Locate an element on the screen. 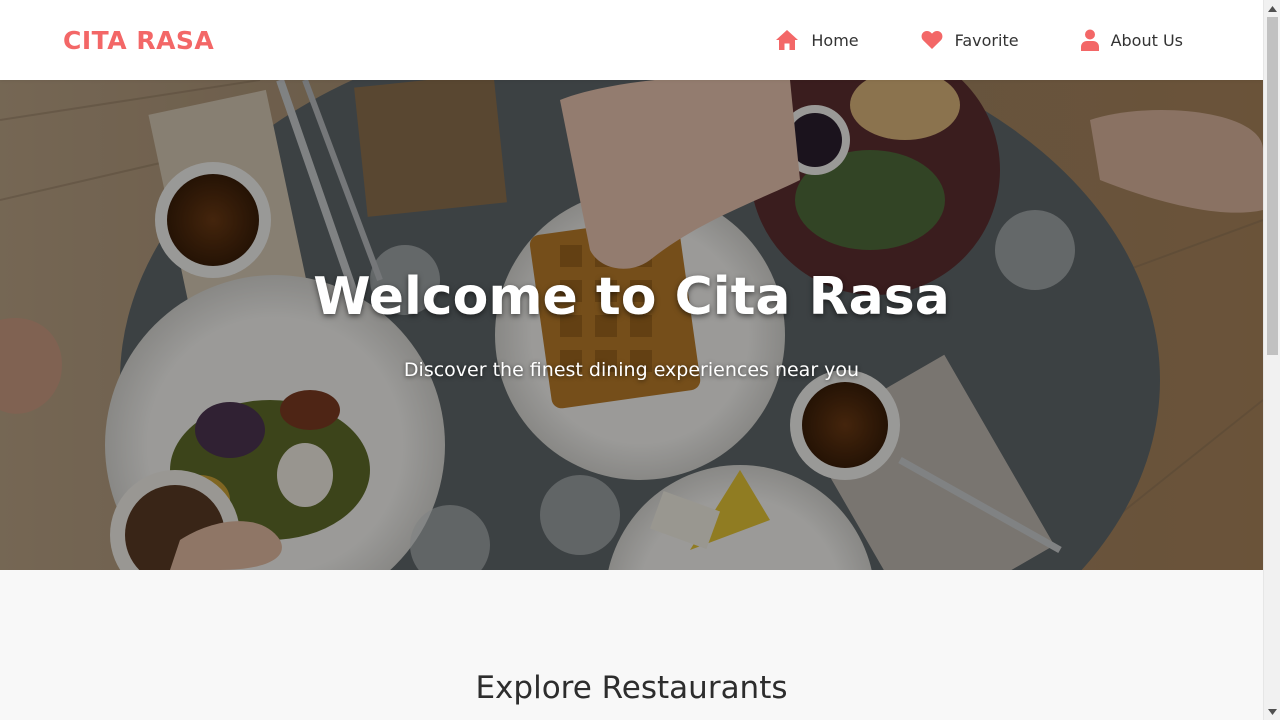  brand-logo: CITA RASA is located at coordinates (138, 40).